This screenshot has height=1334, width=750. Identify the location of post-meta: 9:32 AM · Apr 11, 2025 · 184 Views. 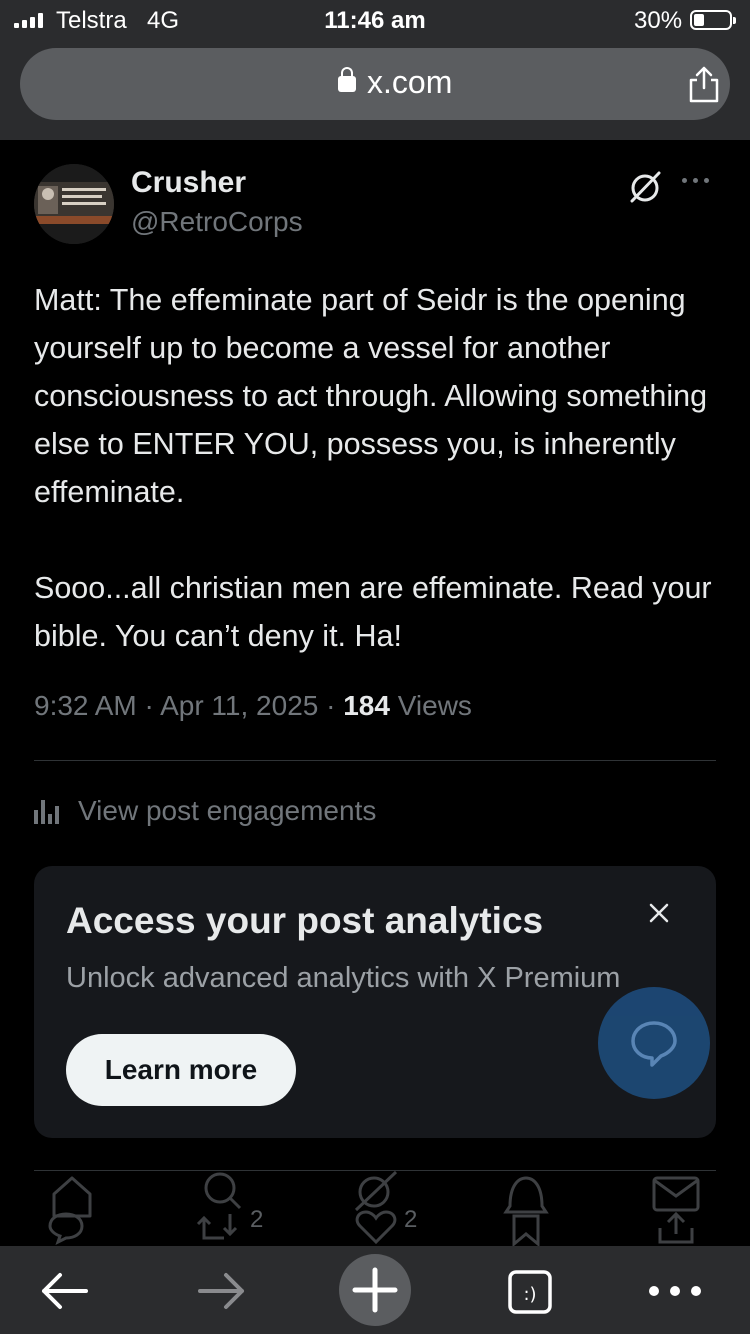
(253, 706).